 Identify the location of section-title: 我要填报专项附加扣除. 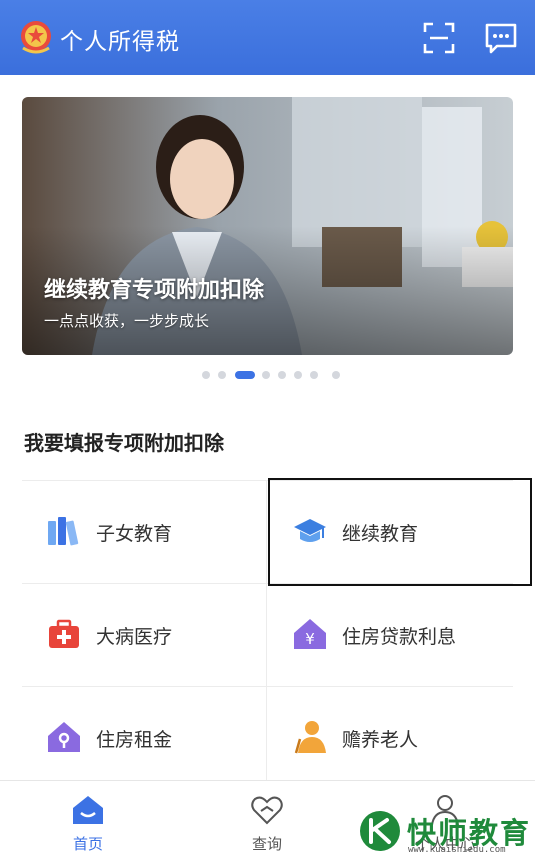
(124, 443).